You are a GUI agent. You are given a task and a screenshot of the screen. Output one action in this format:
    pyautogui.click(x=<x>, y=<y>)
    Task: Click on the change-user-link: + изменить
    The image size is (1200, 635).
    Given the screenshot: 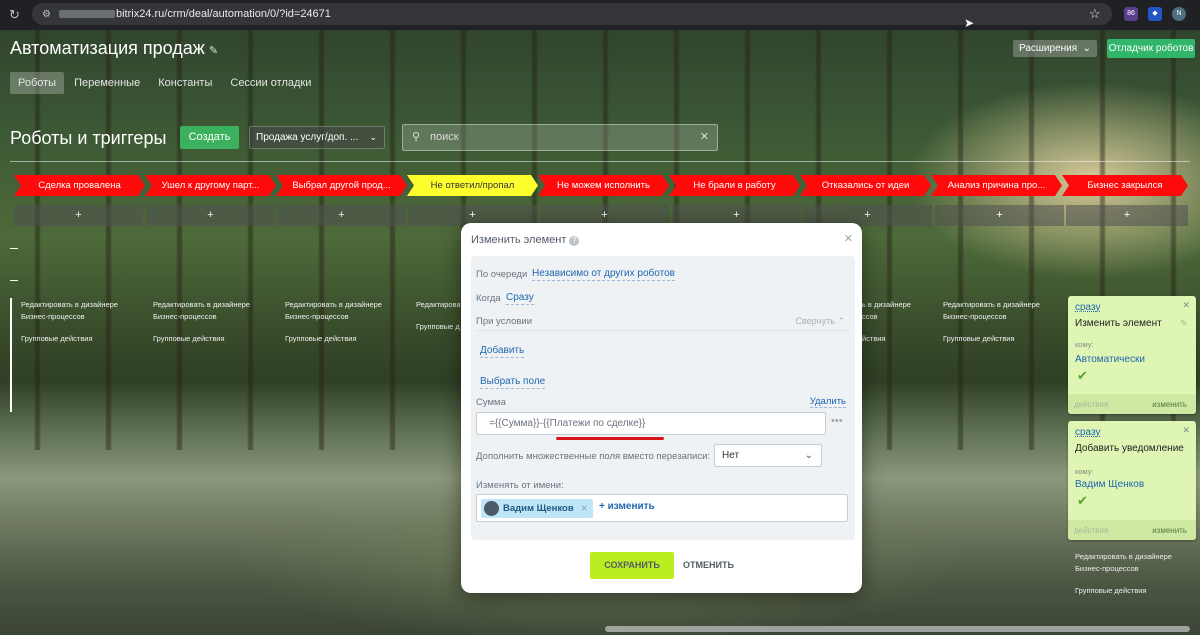 What is the action you would take?
    pyautogui.click(x=627, y=506)
    